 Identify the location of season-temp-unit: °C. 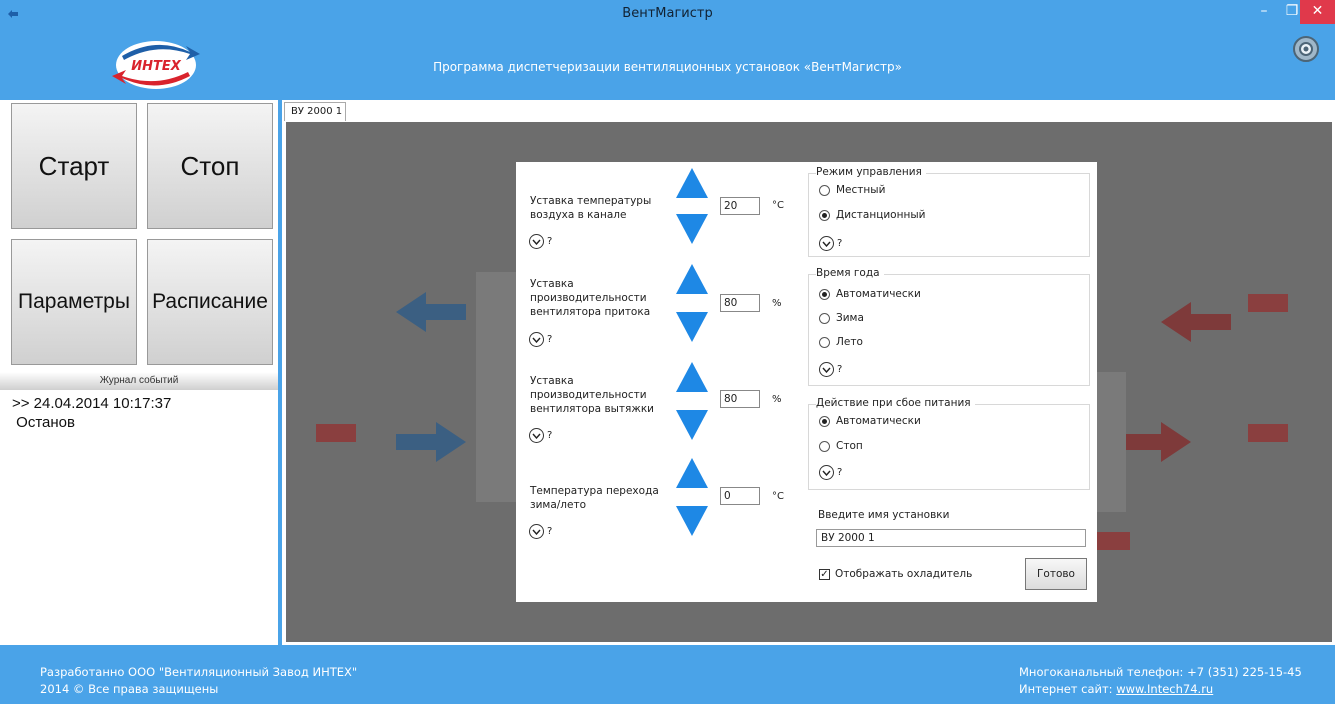
(778, 496).